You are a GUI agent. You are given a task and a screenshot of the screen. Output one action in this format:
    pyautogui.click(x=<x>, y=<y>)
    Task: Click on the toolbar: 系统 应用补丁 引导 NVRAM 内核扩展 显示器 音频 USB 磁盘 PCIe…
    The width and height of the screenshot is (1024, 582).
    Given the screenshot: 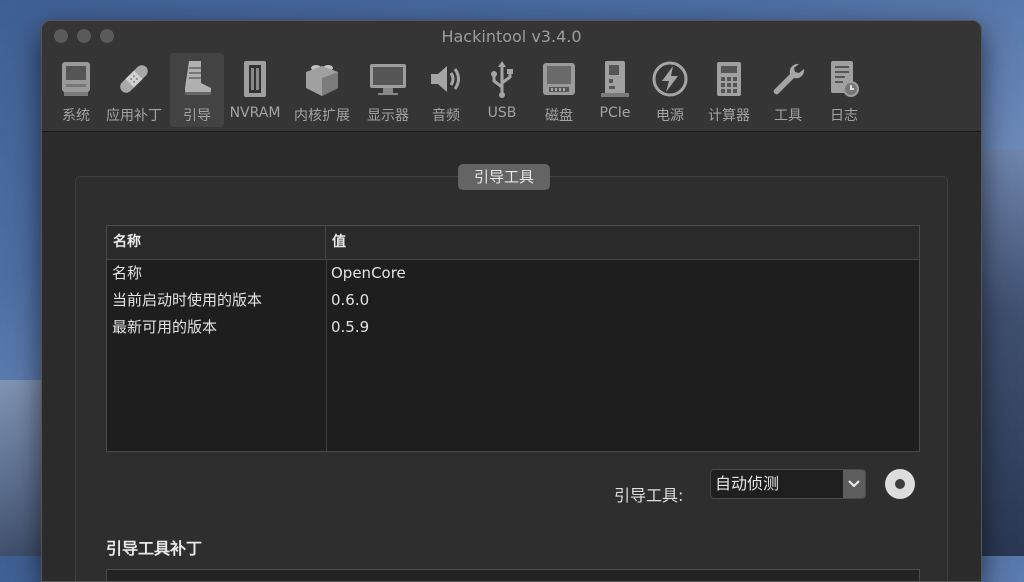 What is the action you would take?
    pyautogui.click(x=463, y=90)
    